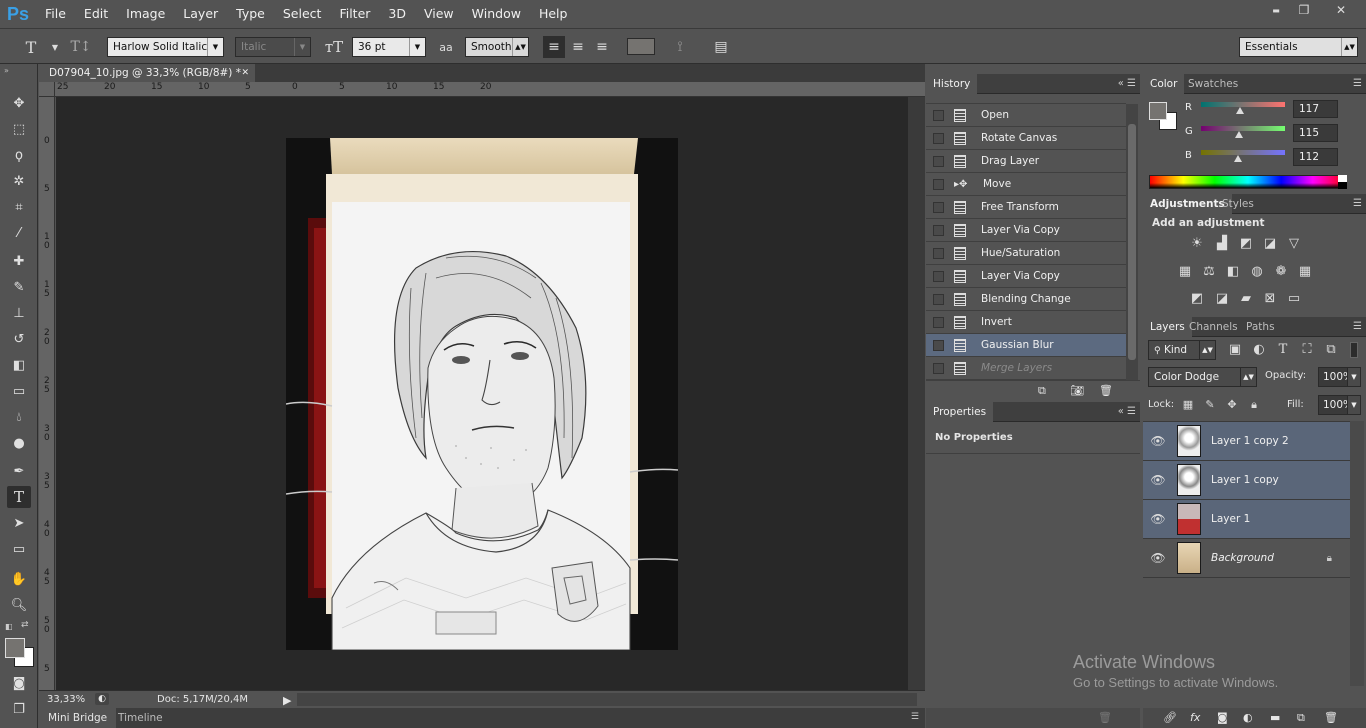  What do you see at coordinates (1301, 718) in the screenshot?
I see `new-layer-icon: ⧉` at bounding box center [1301, 718].